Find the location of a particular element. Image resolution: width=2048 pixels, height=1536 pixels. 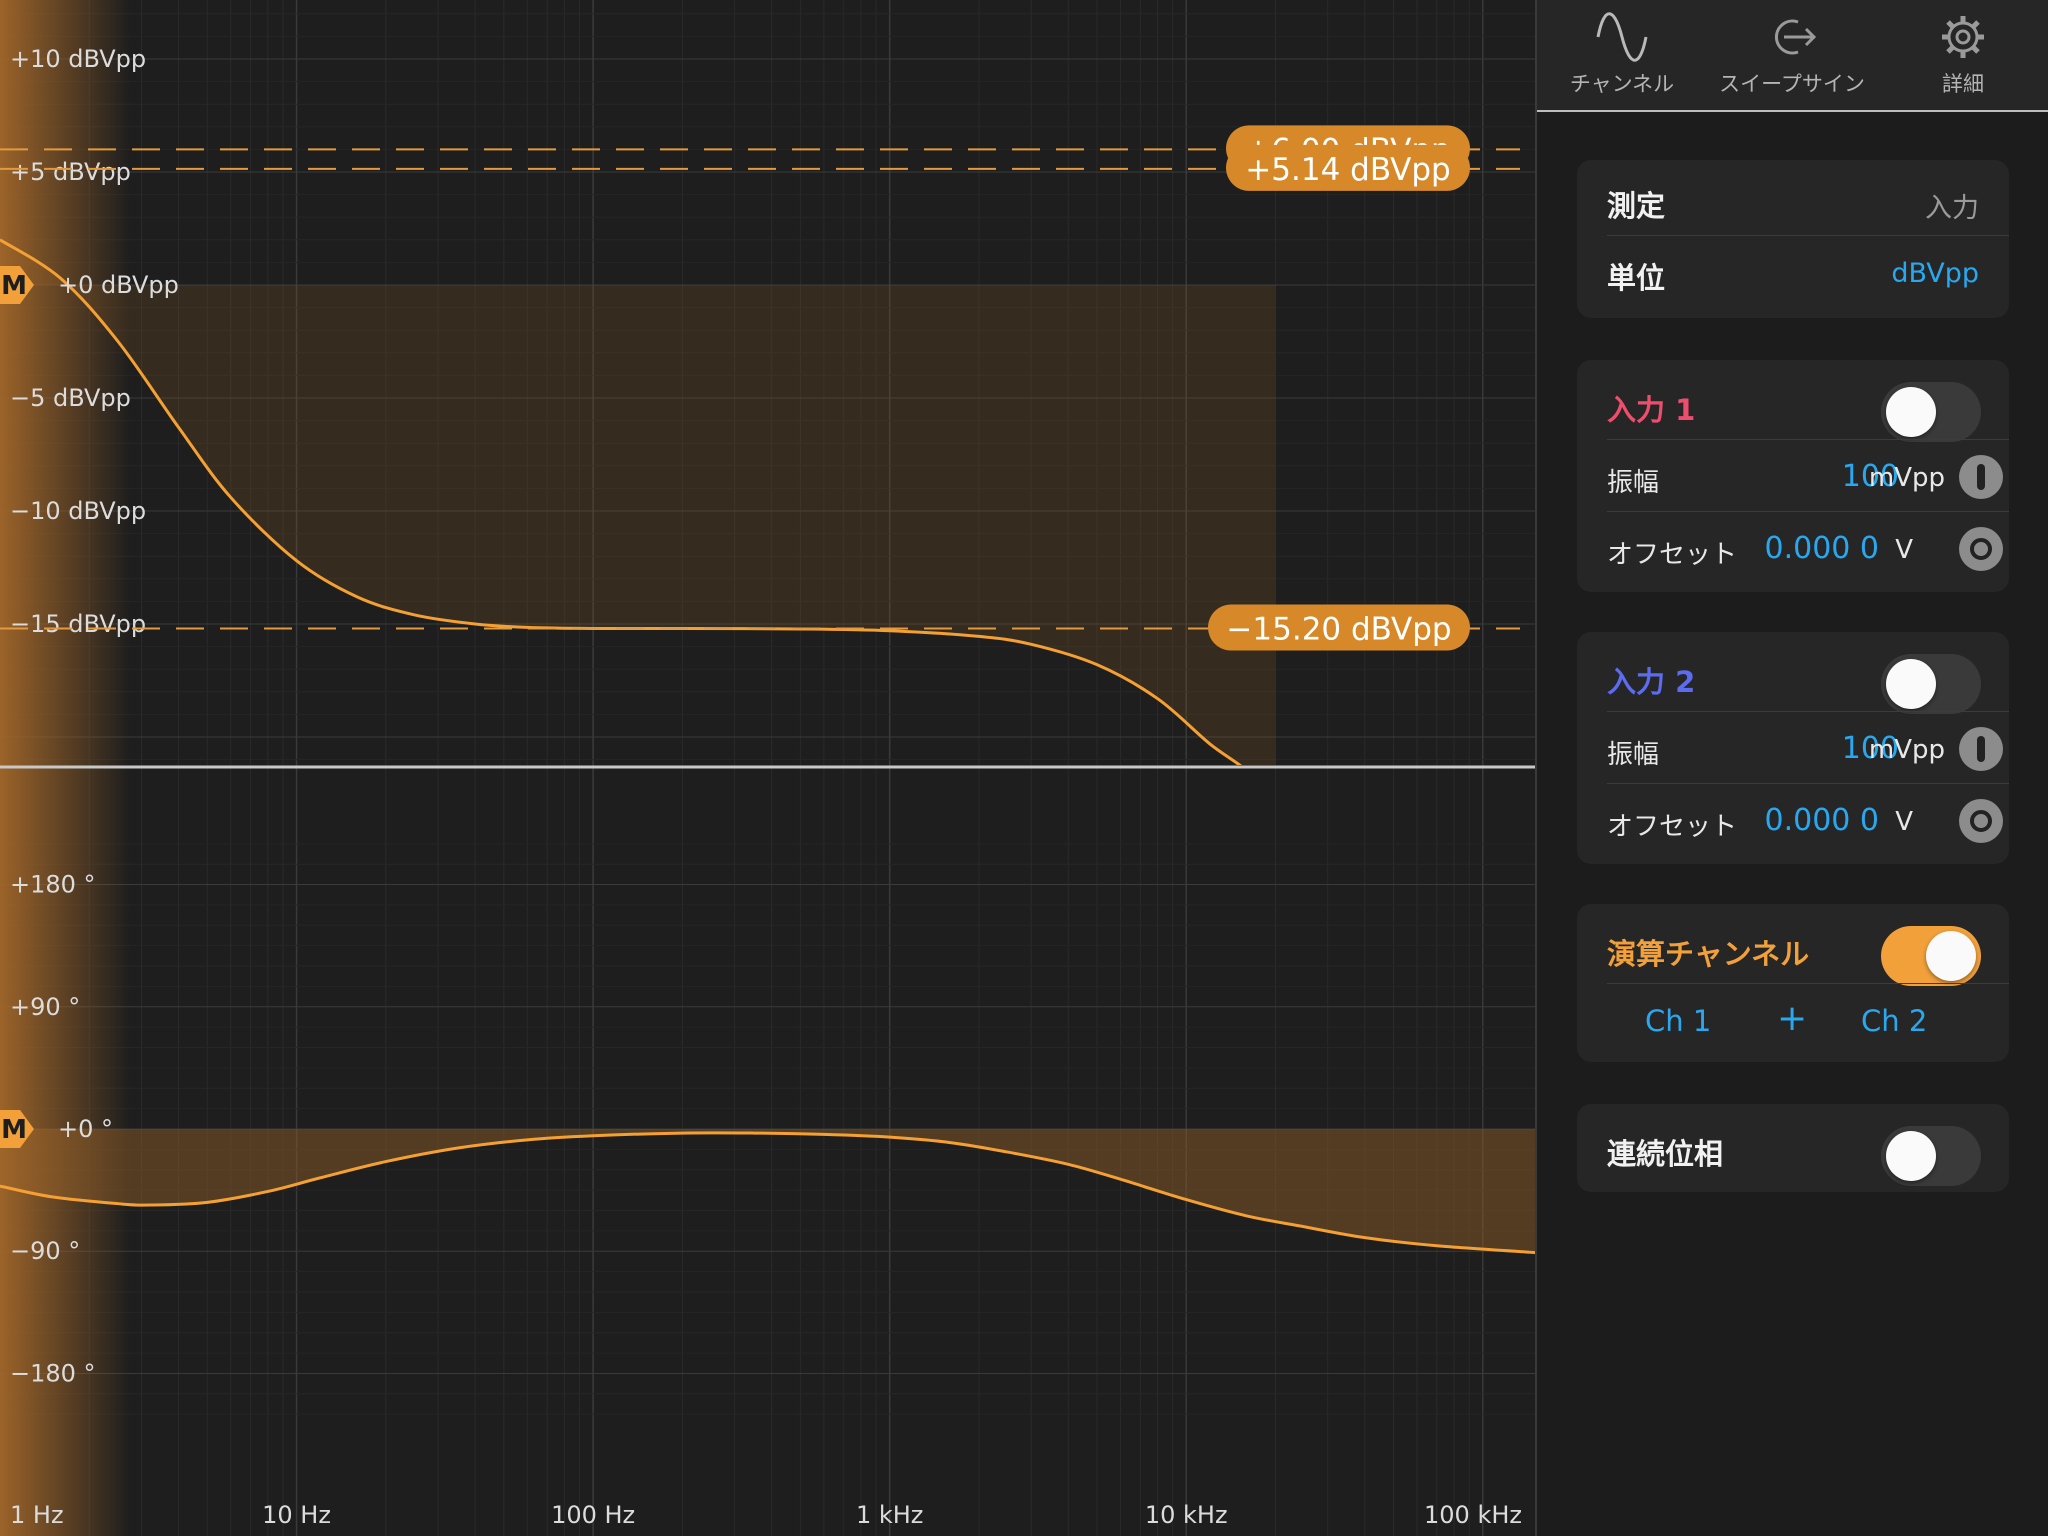

continuous-phase-card: 連続位相 is located at coordinates (1793, 1148).